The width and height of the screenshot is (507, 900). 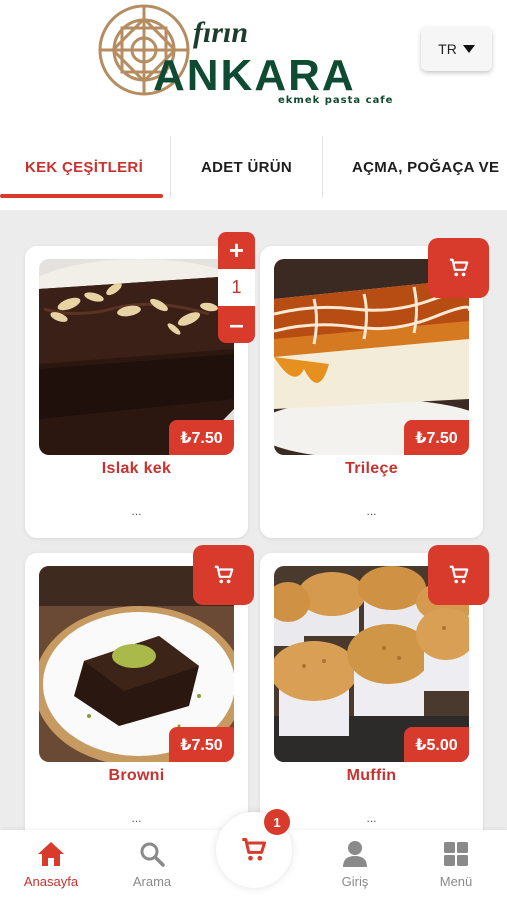 I want to click on app-header: fırın ANKARA ekmek pasta cafe TR, so click(x=253, y=59).